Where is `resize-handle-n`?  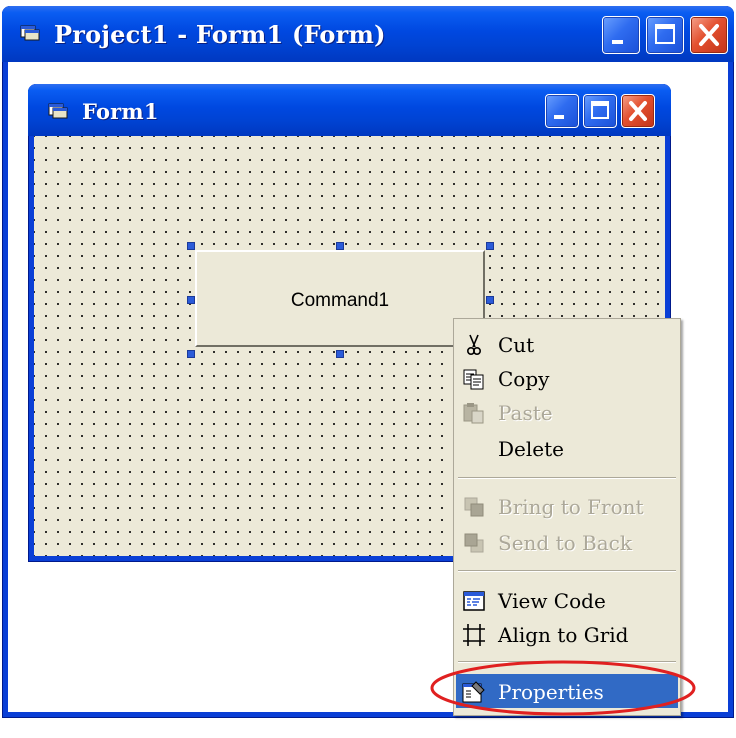
resize-handle-n is located at coordinates (340, 246).